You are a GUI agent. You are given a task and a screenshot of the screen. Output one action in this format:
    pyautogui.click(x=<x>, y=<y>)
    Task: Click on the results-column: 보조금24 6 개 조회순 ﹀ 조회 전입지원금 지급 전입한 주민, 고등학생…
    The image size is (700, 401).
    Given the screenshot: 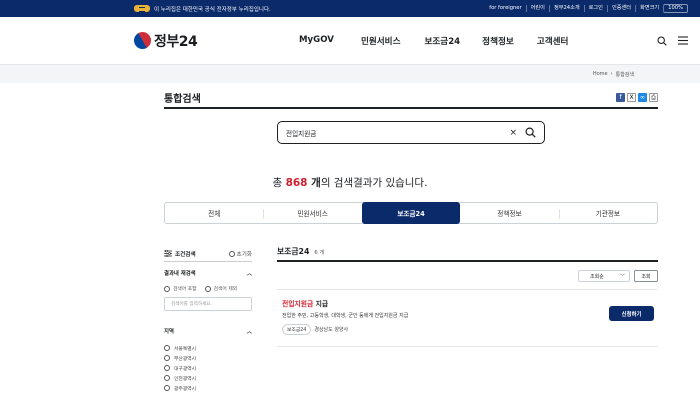 What is the action you would take?
    pyautogui.click(x=467, y=296)
    